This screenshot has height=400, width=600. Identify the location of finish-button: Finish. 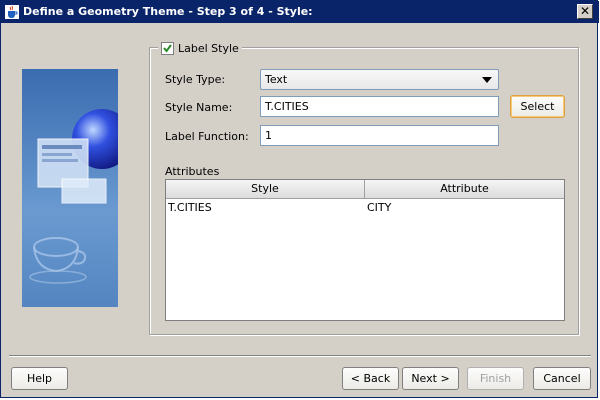
(495, 378).